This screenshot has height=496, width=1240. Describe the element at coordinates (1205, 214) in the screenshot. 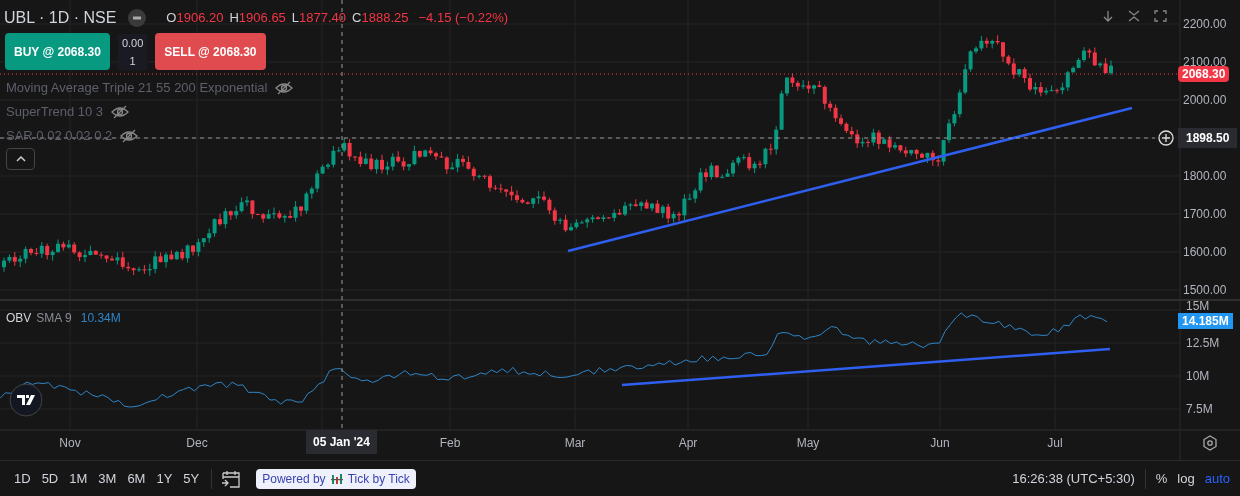

I see `price-tick: 1700.00` at that location.